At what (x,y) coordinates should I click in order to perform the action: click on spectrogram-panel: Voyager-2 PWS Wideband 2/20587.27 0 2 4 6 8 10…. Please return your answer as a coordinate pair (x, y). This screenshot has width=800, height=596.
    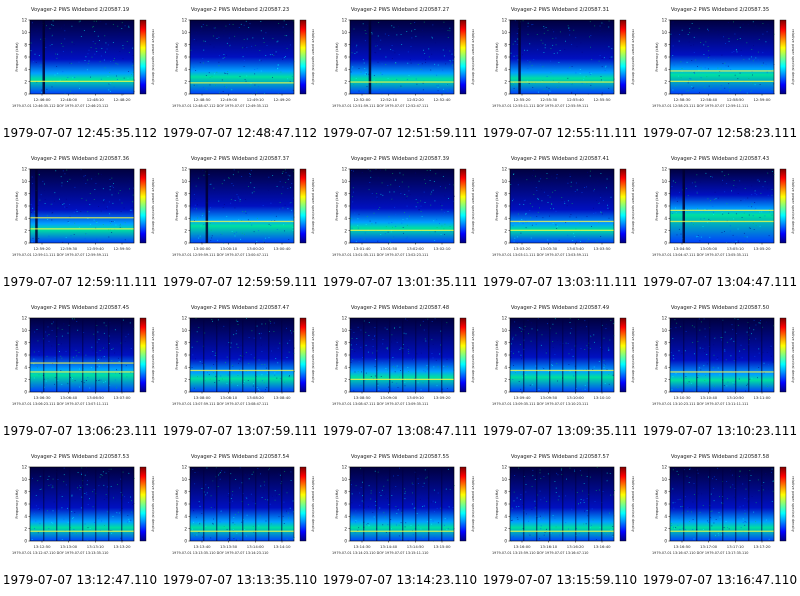
    Looking at the image, I should click on (403, 57).